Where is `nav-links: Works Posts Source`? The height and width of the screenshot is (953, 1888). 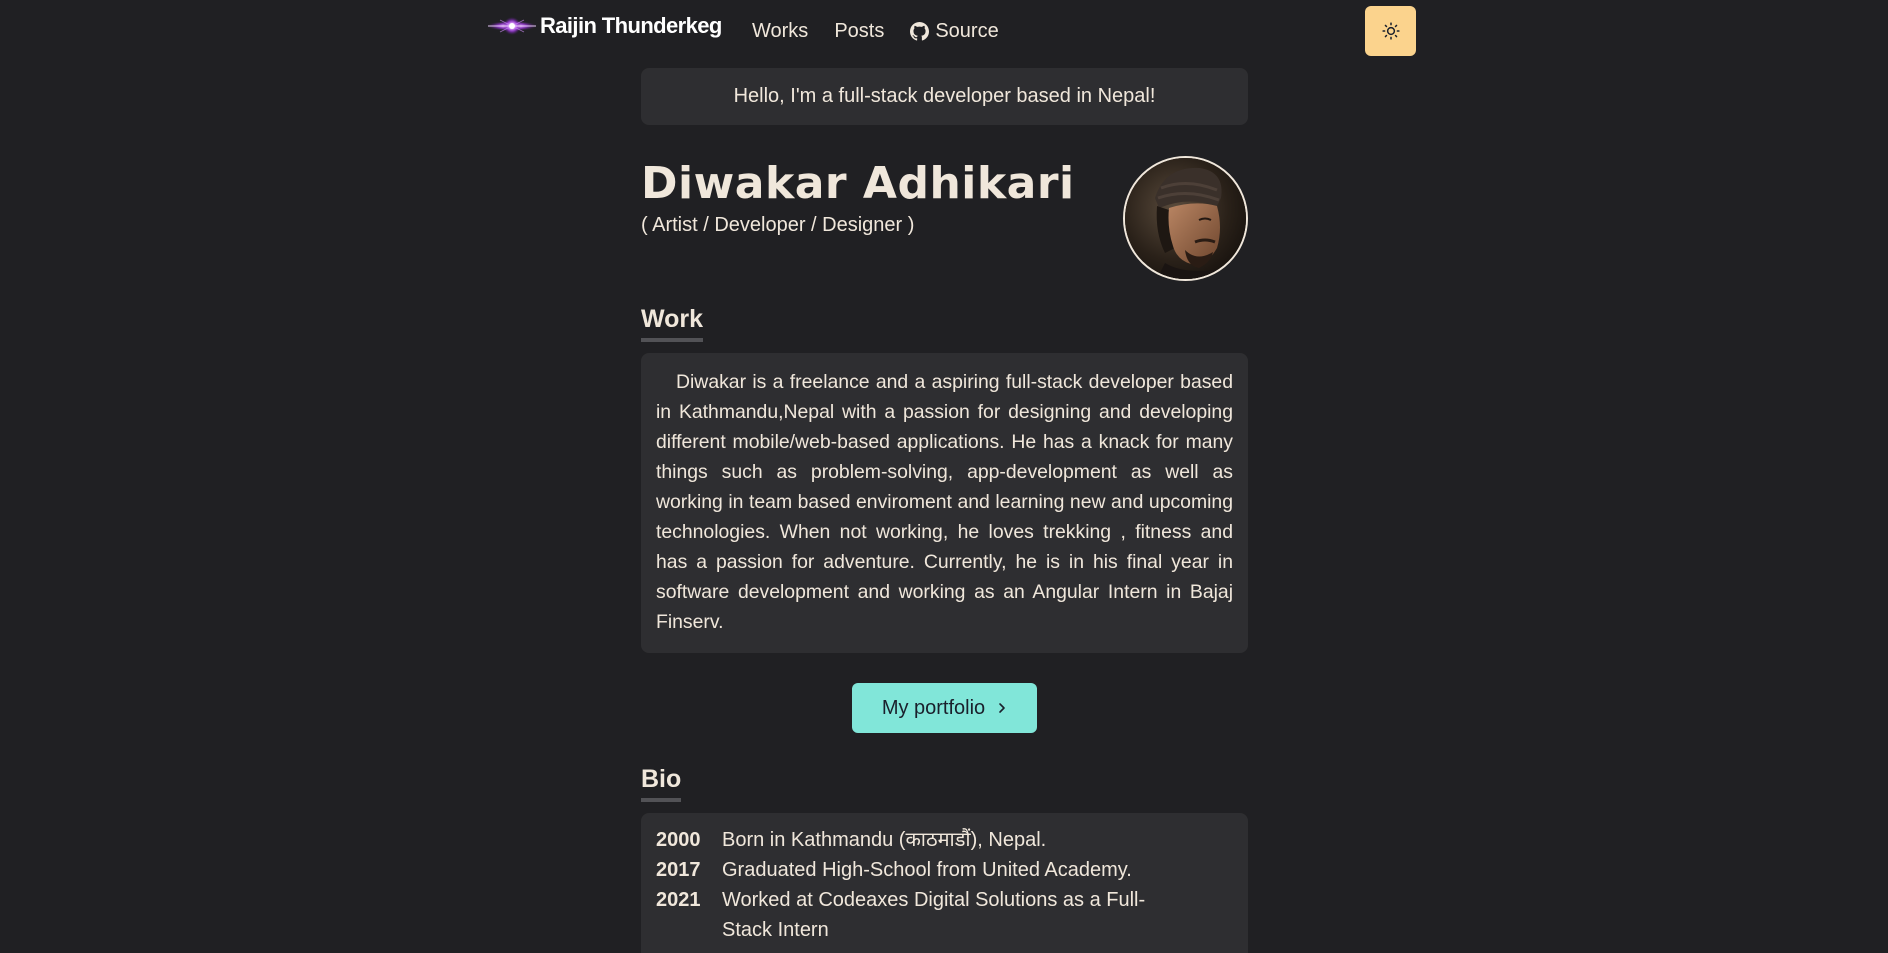 nav-links: Works Posts Source is located at coordinates (888, 31).